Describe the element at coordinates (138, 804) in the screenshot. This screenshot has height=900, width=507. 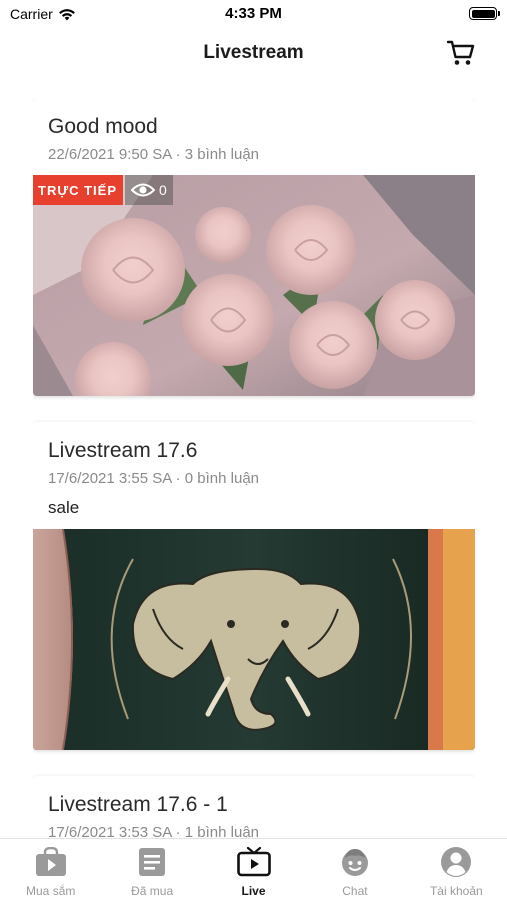
I see `card-title: Livestream 17.6 - 1` at that location.